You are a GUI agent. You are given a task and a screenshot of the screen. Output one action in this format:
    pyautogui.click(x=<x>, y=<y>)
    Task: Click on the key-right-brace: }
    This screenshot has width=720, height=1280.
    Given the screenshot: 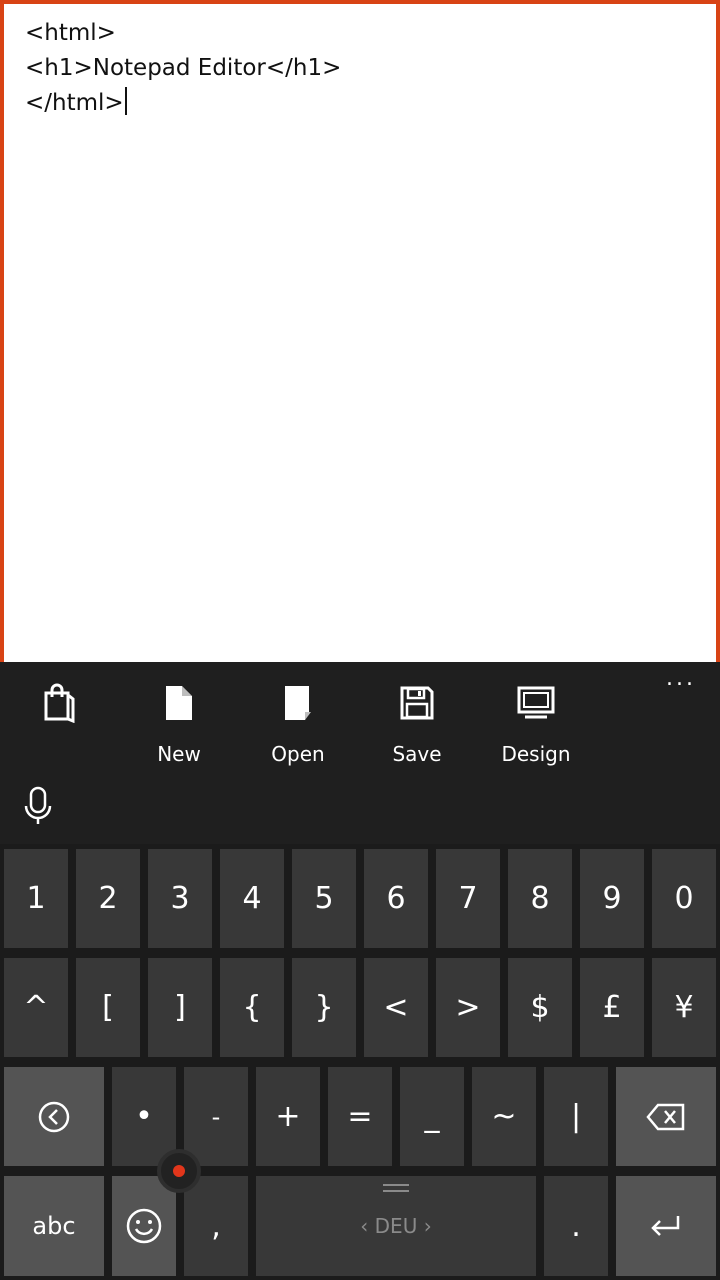 What is the action you would take?
    pyautogui.click(x=324, y=1007)
    